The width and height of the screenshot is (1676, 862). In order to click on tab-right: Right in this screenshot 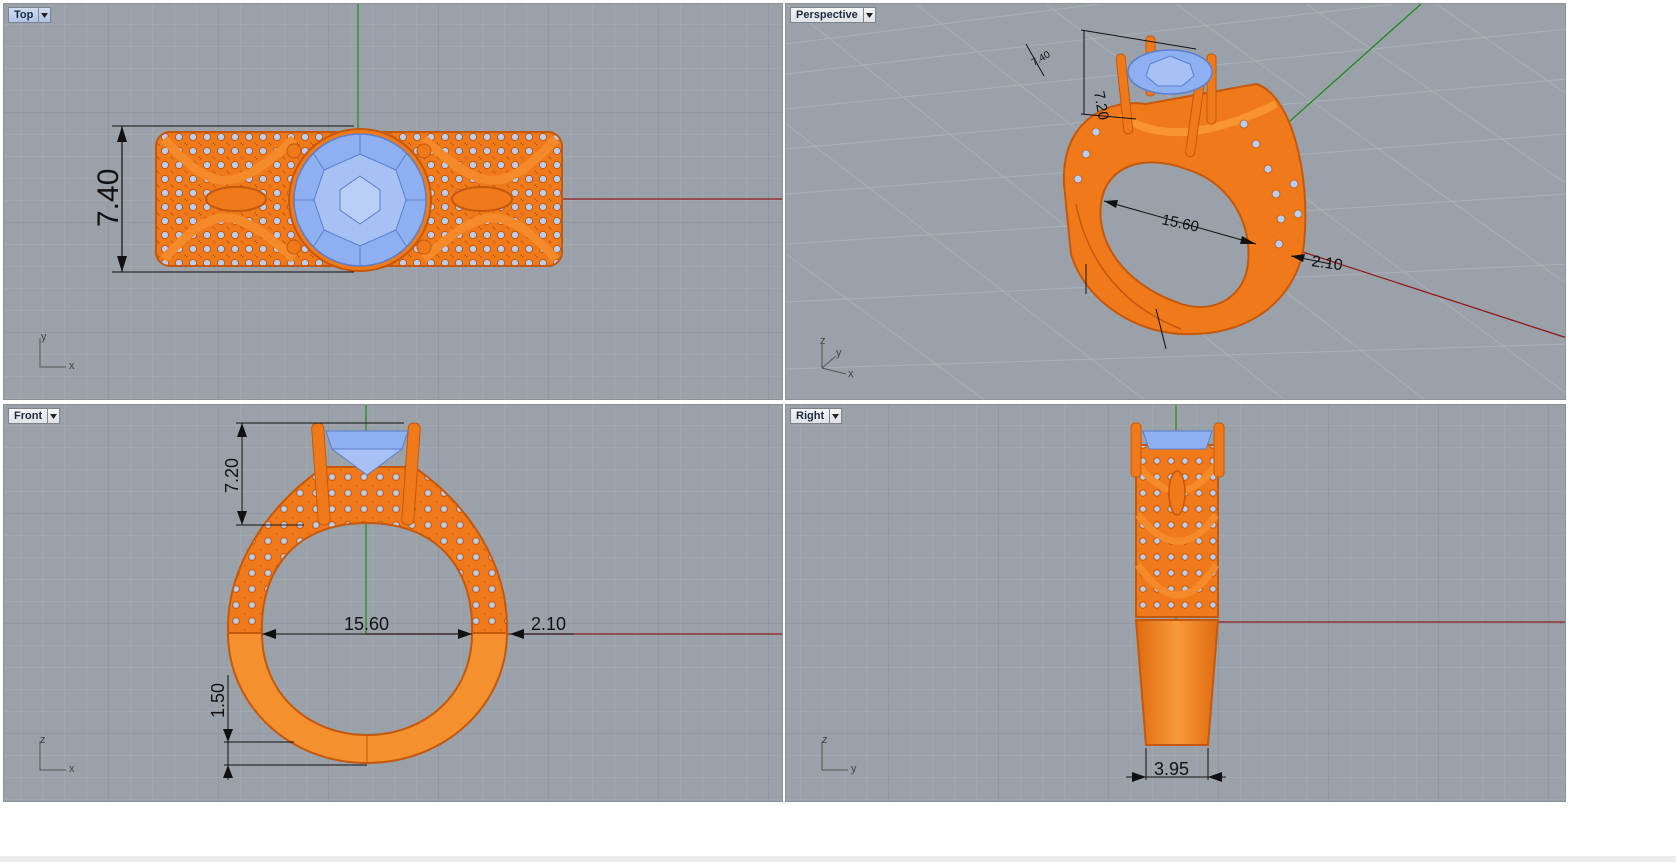, I will do `click(816, 416)`.